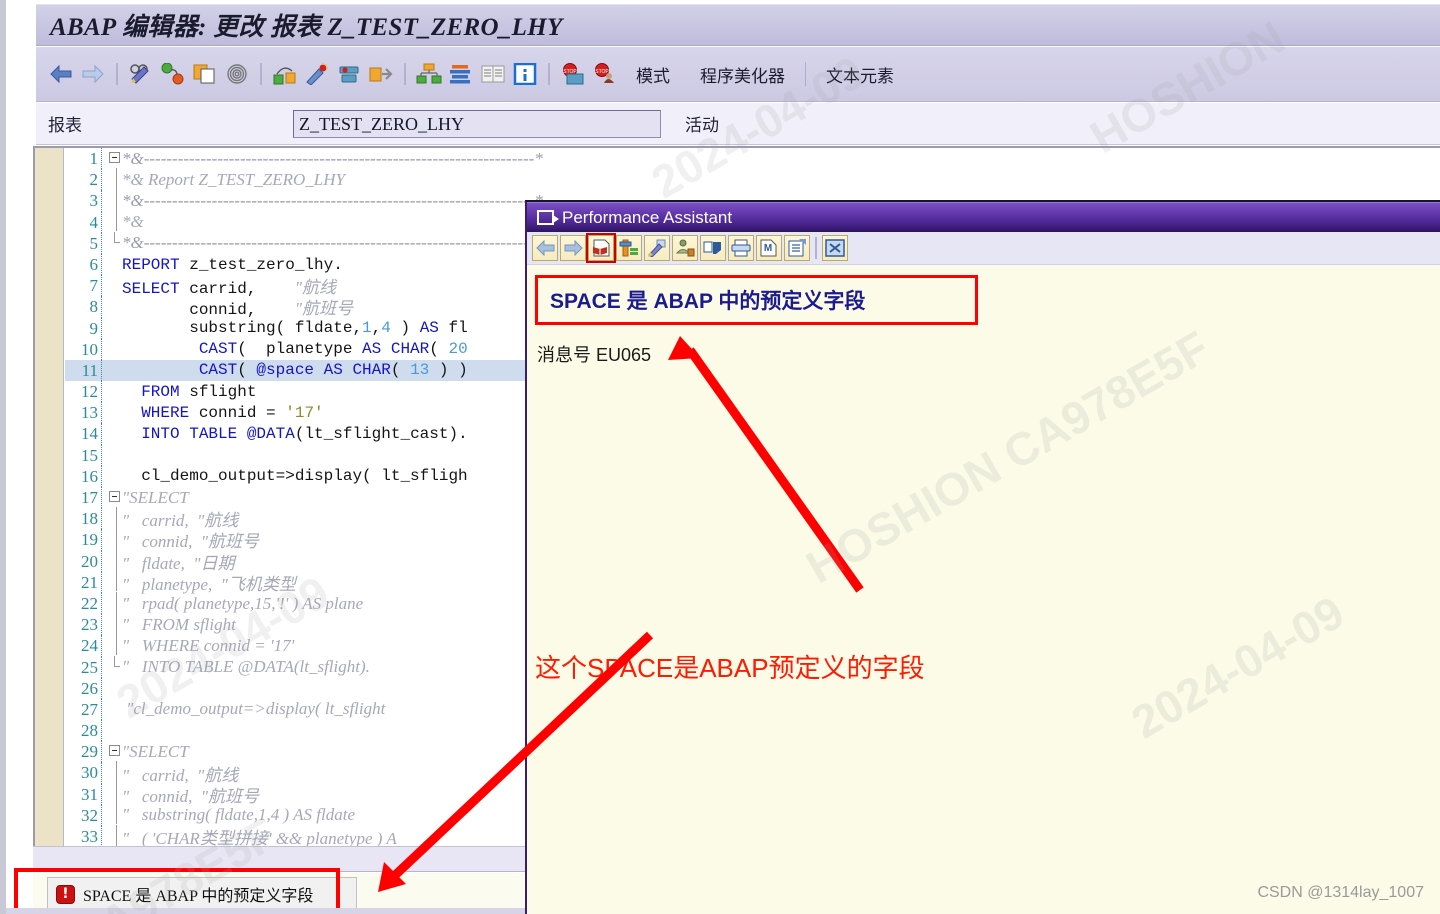 The height and width of the screenshot is (914, 1440). What do you see at coordinates (83, 243) in the screenshot?
I see `line-number: 5` at bounding box center [83, 243].